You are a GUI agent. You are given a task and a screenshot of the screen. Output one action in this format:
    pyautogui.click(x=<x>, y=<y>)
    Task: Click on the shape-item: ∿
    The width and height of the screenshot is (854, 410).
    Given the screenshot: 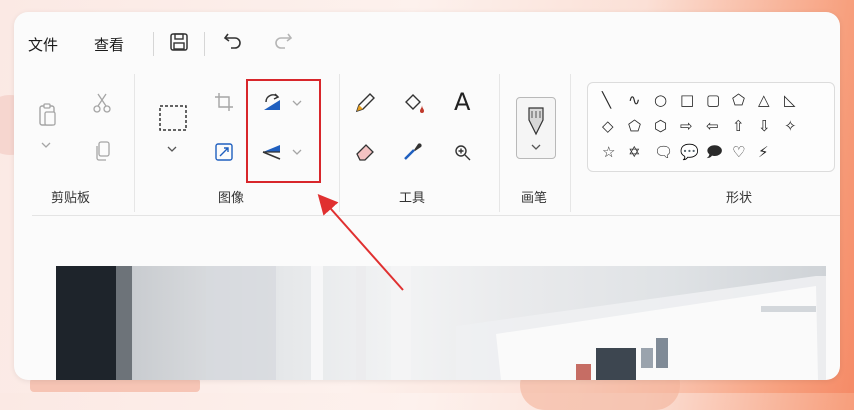 What is the action you would take?
    pyautogui.click(x=634, y=100)
    